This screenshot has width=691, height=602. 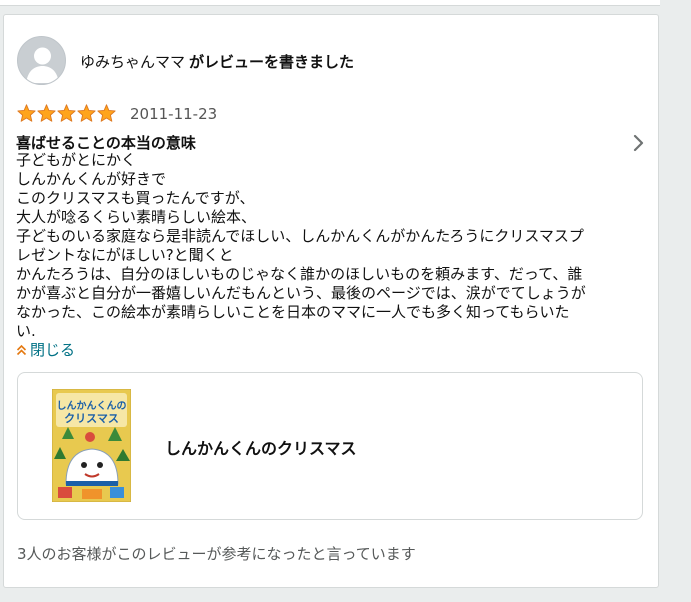 What do you see at coordinates (293, 312) in the screenshot?
I see `review-body-line: なかった、この絵本が素晴らしいことを日本のママに一人でも多く知ってもらいた` at bounding box center [293, 312].